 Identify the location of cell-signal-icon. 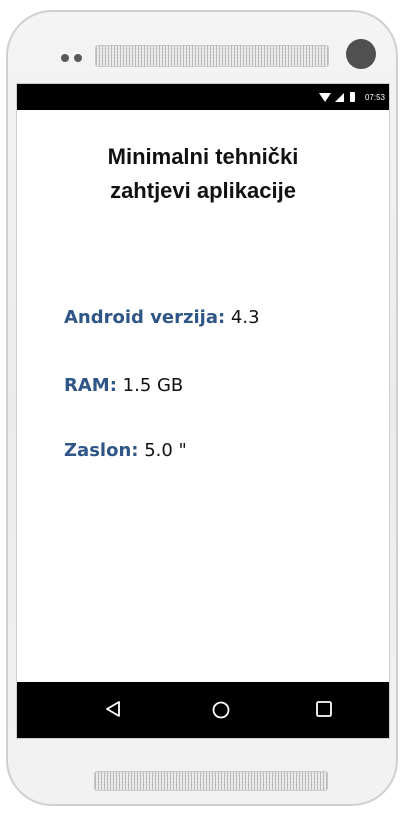
(339, 97).